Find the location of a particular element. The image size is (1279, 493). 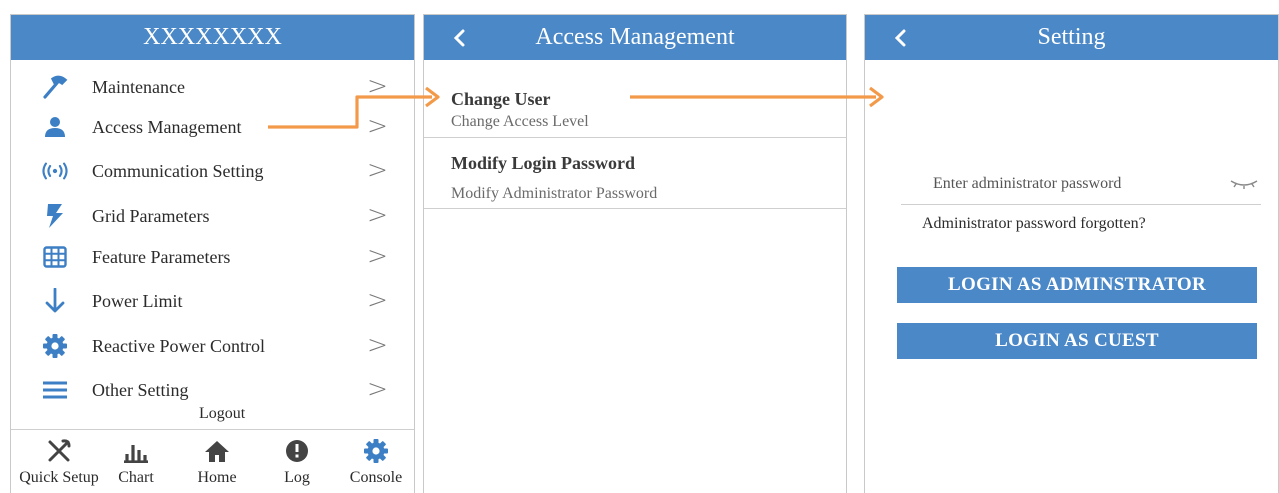

info-icon is located at coordinates (297, 451).